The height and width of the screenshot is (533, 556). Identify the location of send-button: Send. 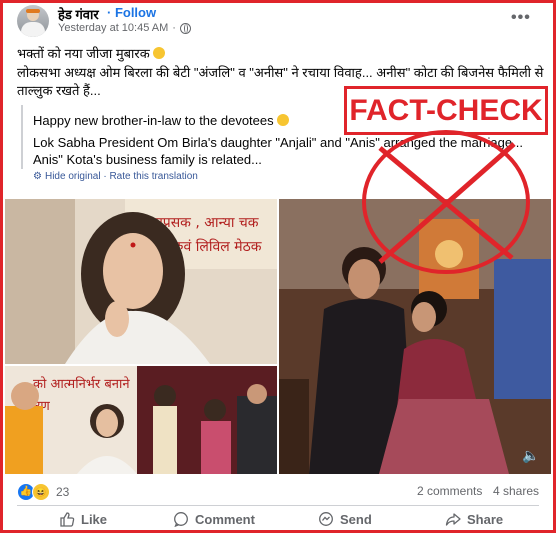
(345, 519).